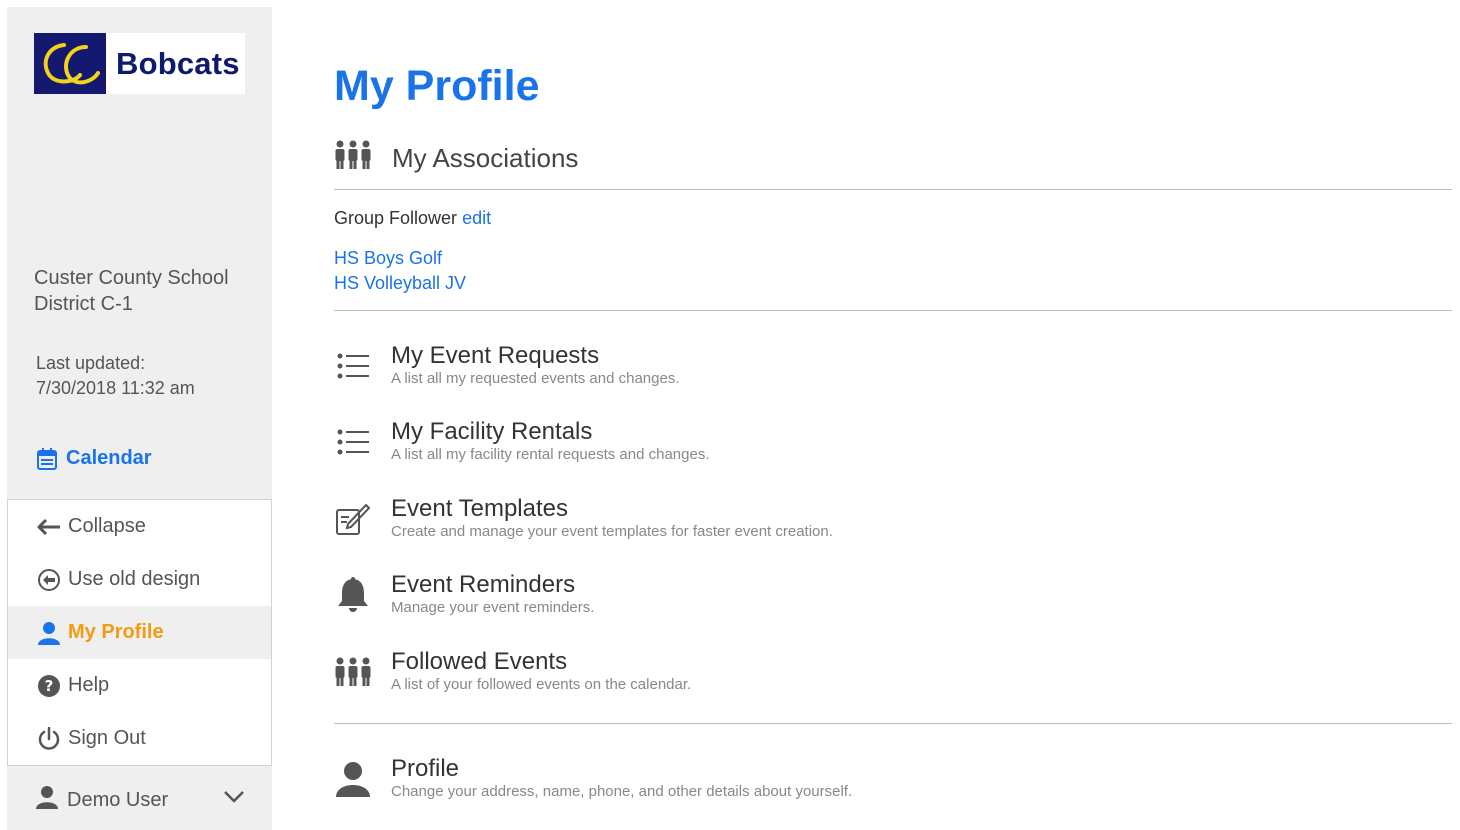 Image resolution: width=1460 pixels, height=830 pixels. Describe the element at coordinates (483, 584) in the screenshot. I see `feature-title: Event Reminders` at that location.